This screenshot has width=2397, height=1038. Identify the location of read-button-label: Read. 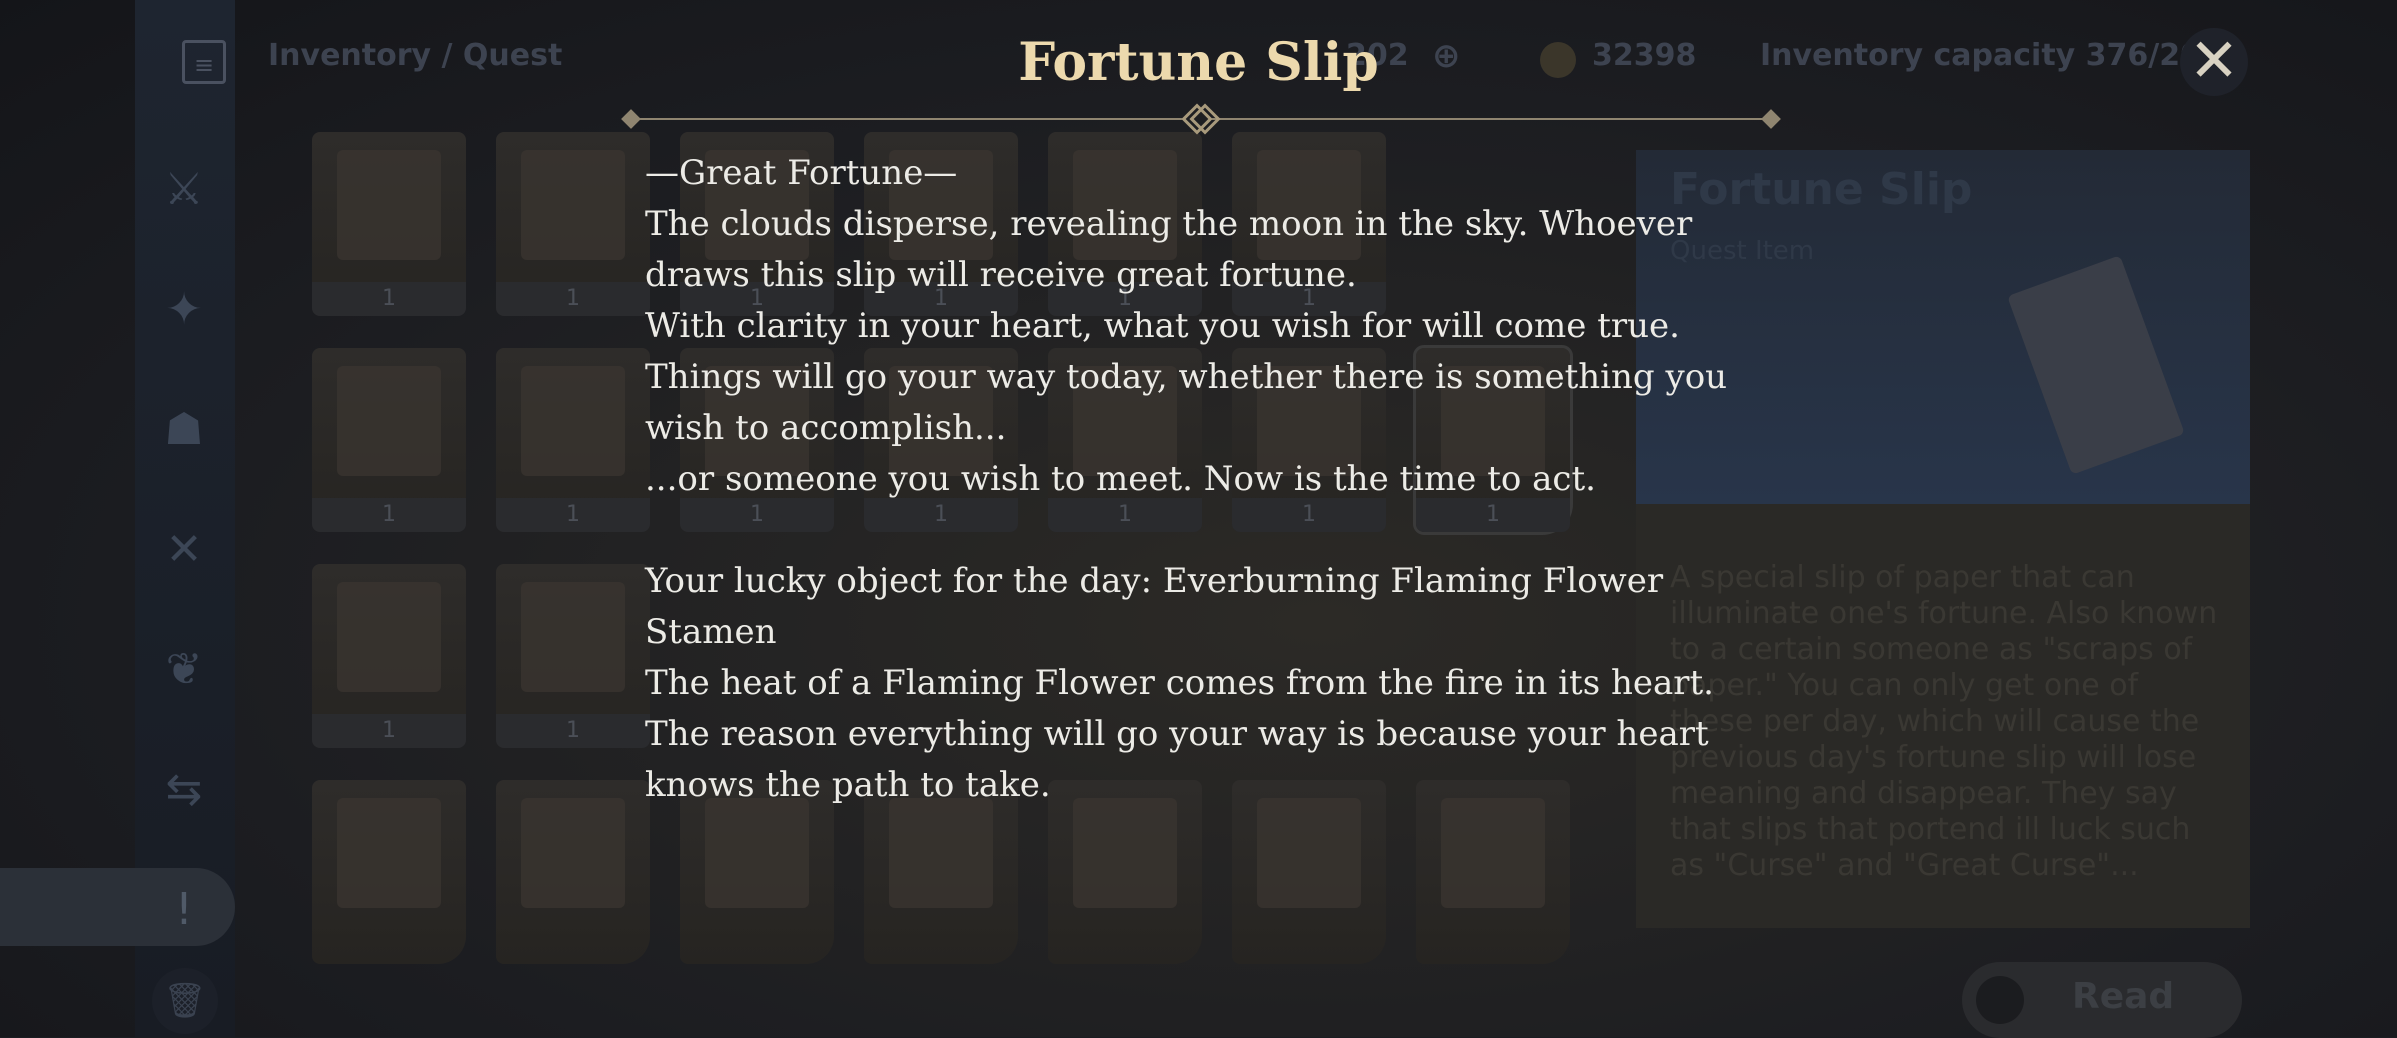
(2123, 996).